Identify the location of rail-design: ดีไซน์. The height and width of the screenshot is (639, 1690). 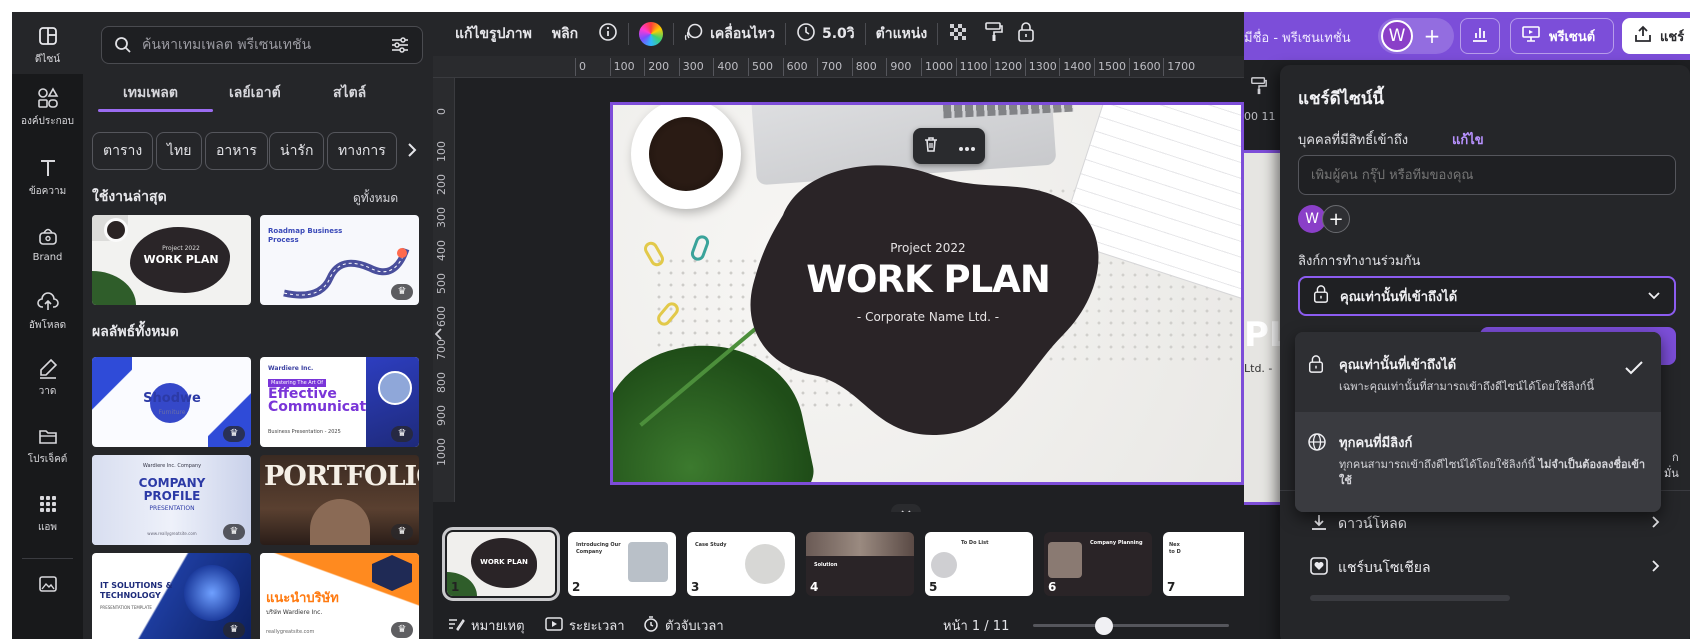
(47, 43).